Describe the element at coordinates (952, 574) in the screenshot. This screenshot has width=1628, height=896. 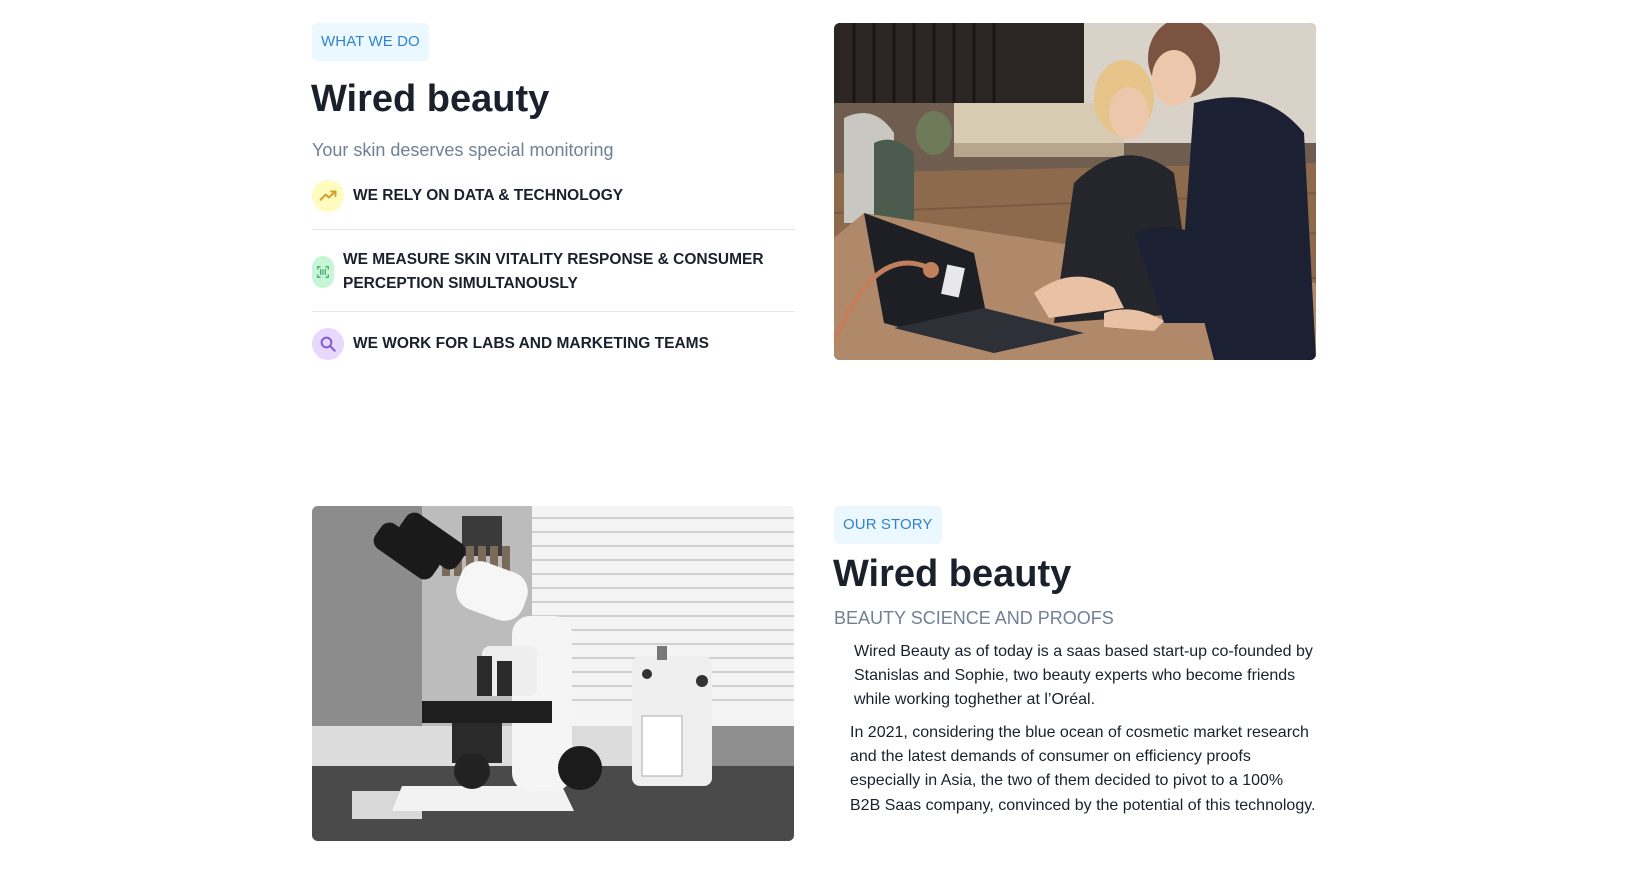
I see `our-story-title: Wired beauty` at that location.